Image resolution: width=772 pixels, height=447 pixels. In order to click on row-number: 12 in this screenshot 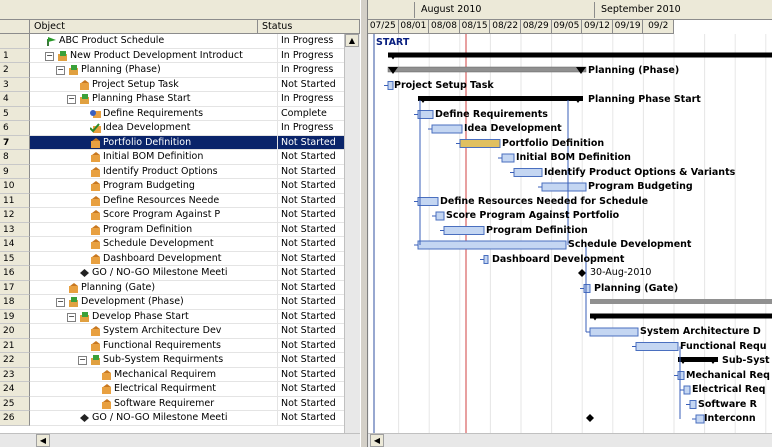, I will do `click(15, 215)`.